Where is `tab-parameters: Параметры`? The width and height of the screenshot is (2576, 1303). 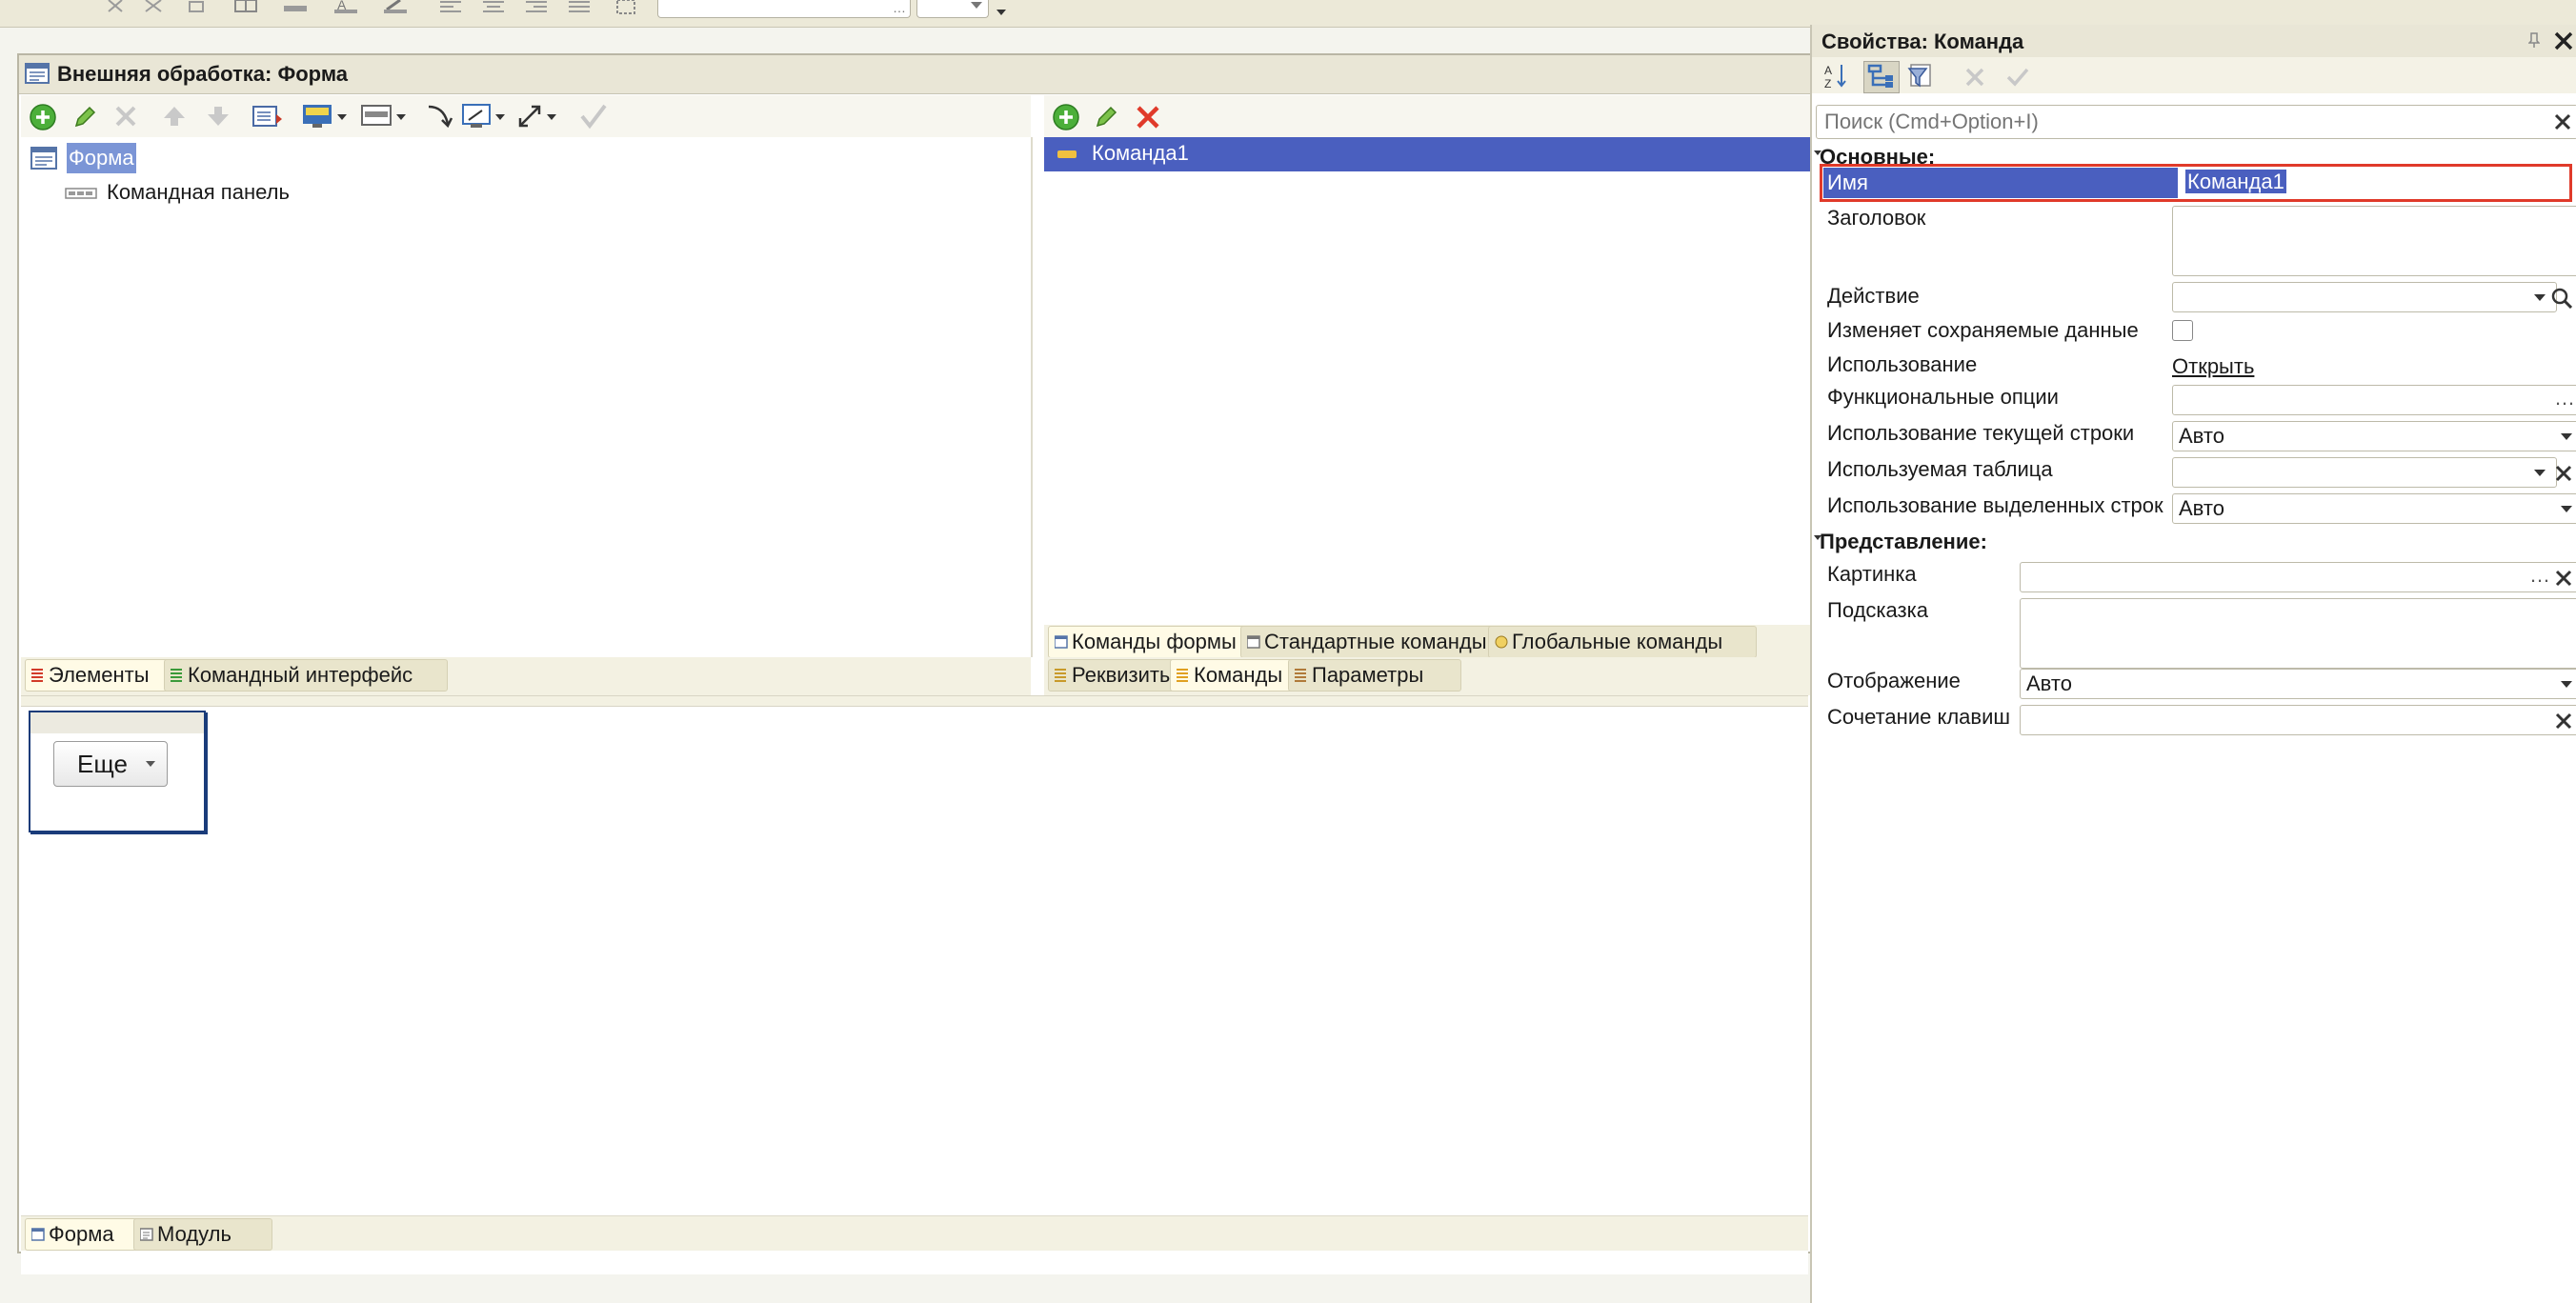 tab-parameters: Параметры is located at coordinates (1374, 675).